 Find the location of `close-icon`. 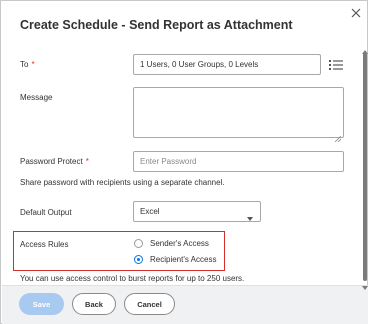

close-icon is located at coordinates (356, 13).